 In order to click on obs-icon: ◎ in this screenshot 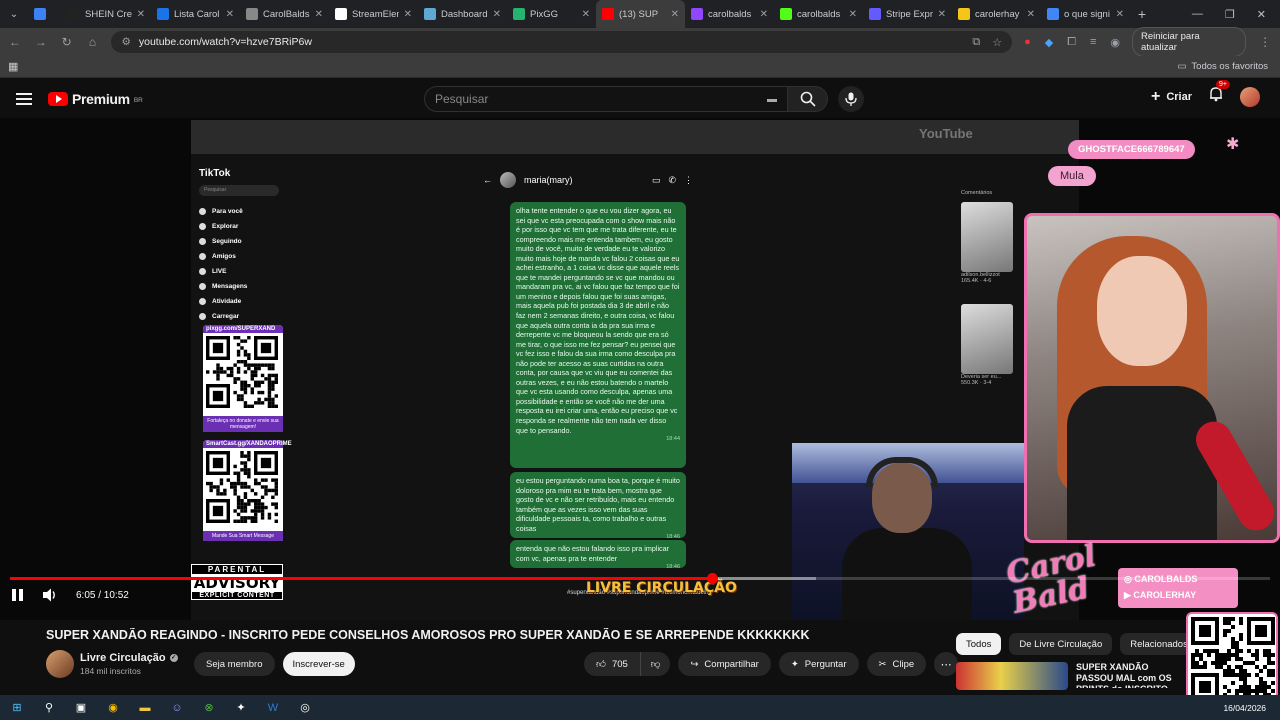, I will do `click(305, 708)`.